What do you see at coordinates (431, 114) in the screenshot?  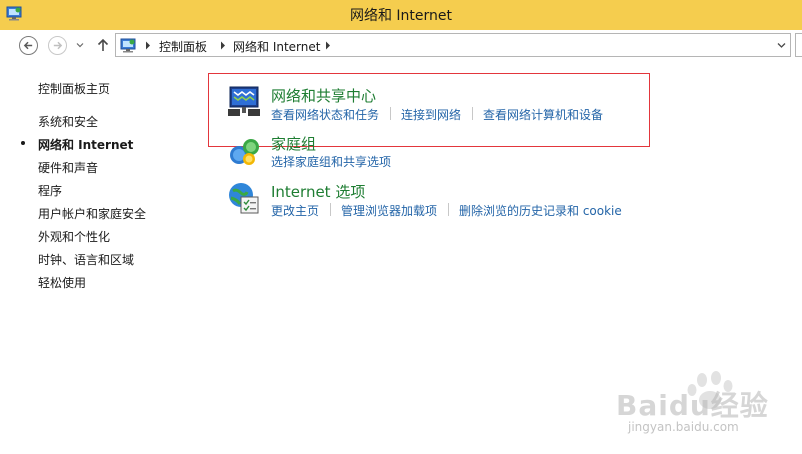 I see `link-connect-to-network: 连接到网络` at bounding box center [431, 114].